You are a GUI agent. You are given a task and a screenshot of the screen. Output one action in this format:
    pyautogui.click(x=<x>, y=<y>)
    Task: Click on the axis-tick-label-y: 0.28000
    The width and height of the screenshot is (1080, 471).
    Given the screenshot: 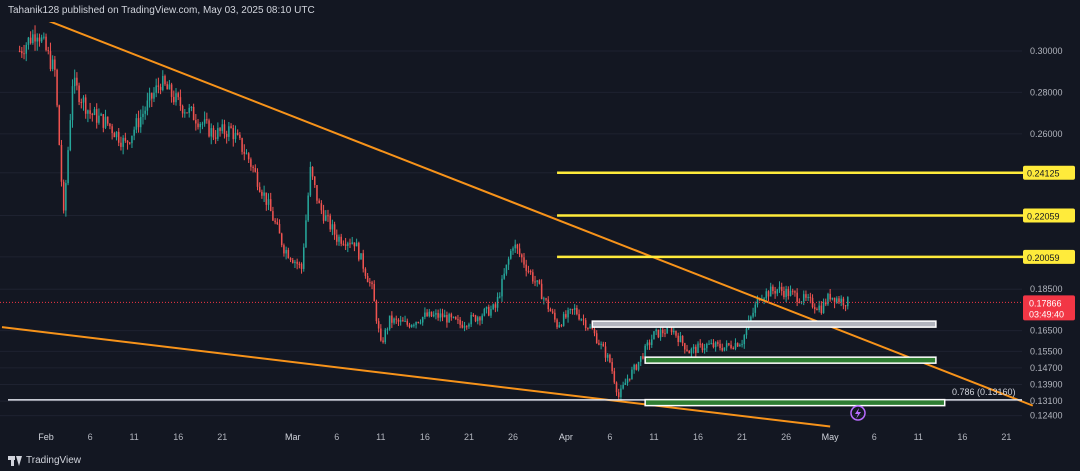 What is the action you would take?
    pyautogui.click(x=1046, y=92)
    